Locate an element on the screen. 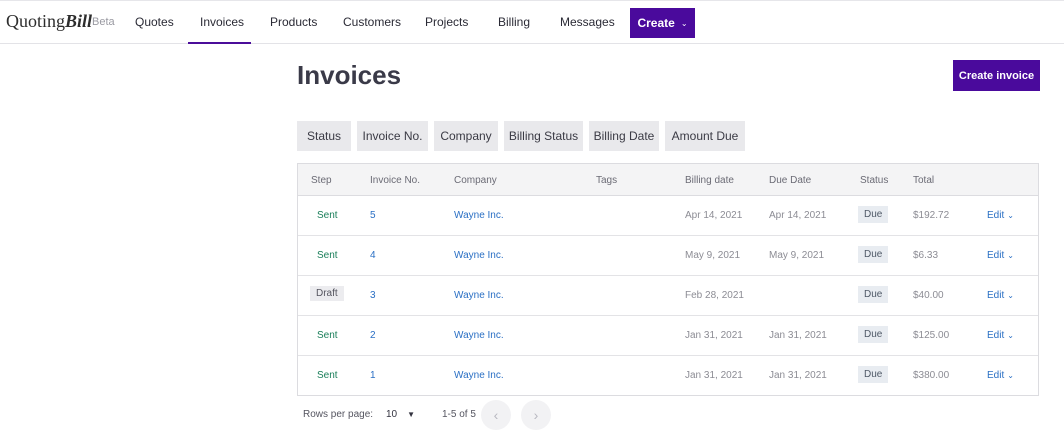 The height and width of the screenshot is (434, 1064). rows-per-page-select: 10 ▼ is located at coordinates (400, 414).